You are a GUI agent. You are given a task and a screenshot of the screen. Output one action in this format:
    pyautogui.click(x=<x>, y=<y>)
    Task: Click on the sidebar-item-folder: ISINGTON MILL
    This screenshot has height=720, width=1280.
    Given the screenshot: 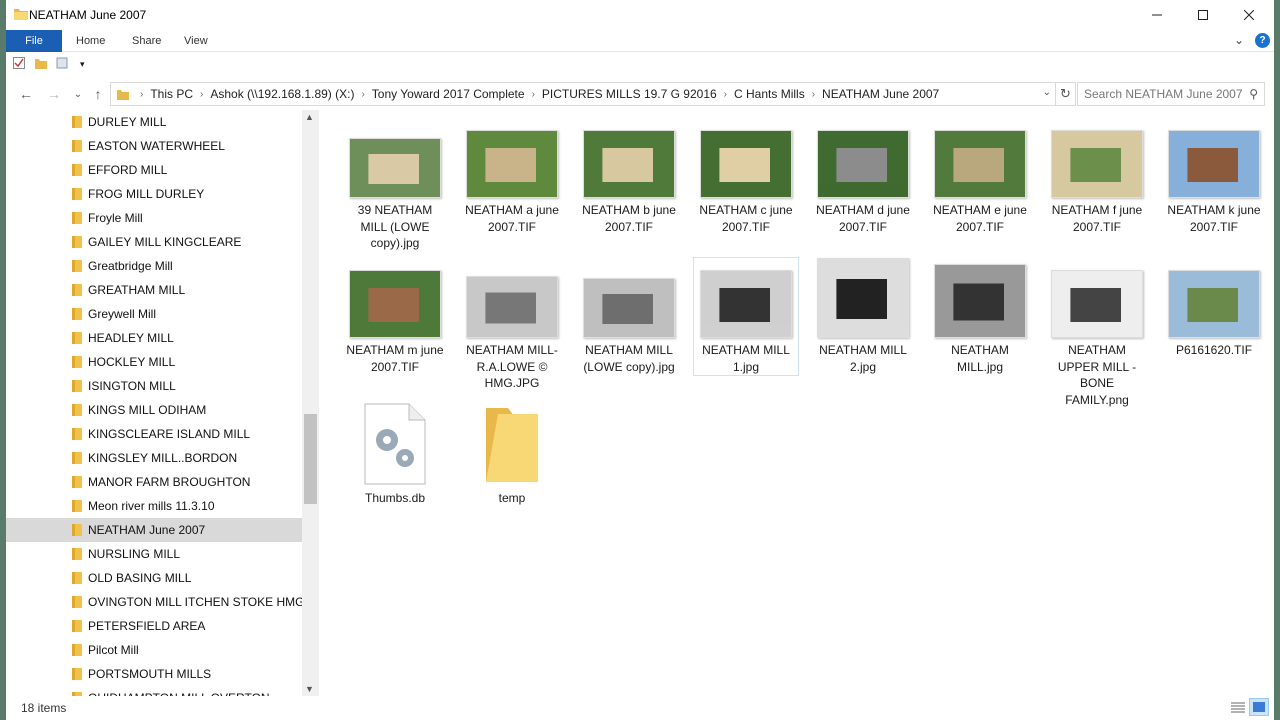 What is the action you would take?
    pyautogui.click(x=154, y=386)
    